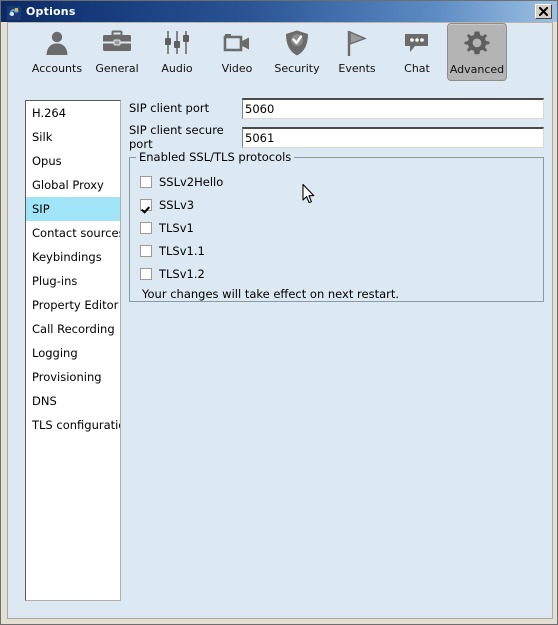  What do you see at coordinates (477, 44) in the screenshot?
I see `gear-icon` at bounding box center [477, 44].